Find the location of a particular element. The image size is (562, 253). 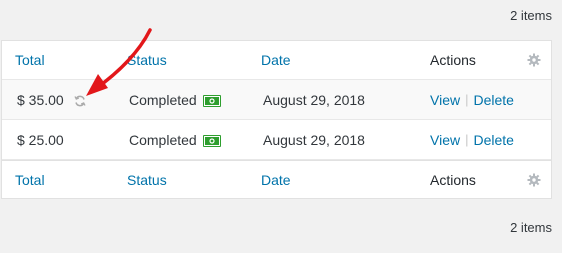

row-total: $ 25.00 is located at coordinates (40, 139).